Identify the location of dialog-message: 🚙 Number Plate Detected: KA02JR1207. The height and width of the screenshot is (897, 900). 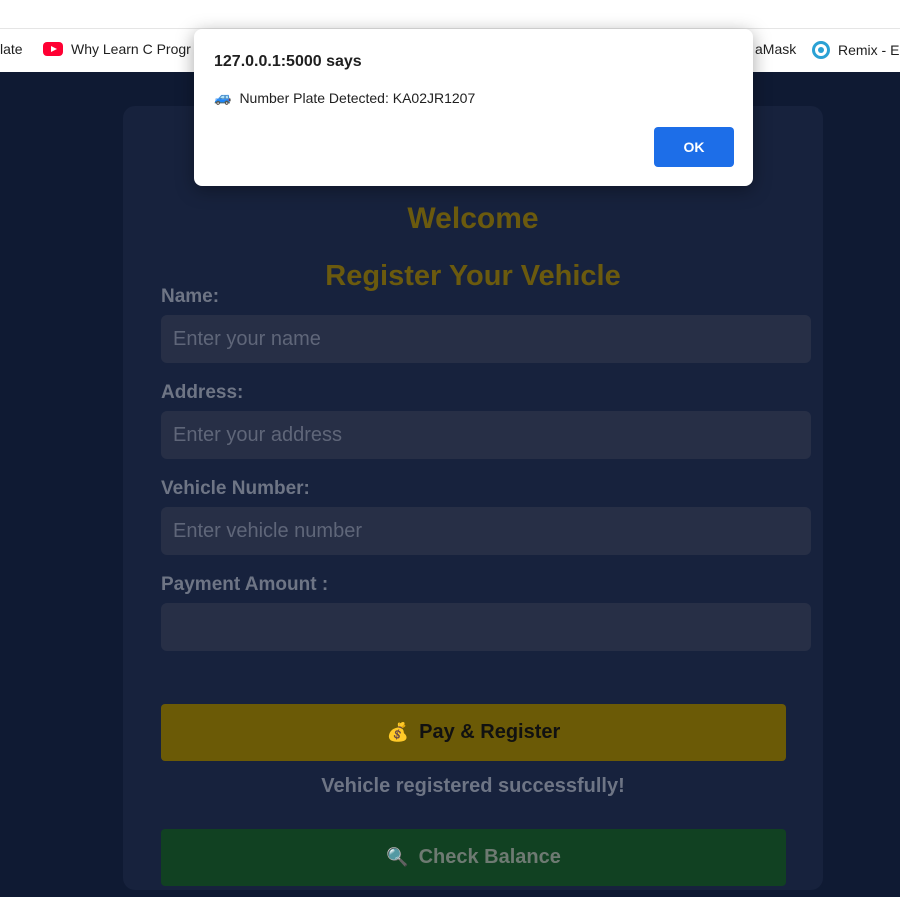
(344, 97).